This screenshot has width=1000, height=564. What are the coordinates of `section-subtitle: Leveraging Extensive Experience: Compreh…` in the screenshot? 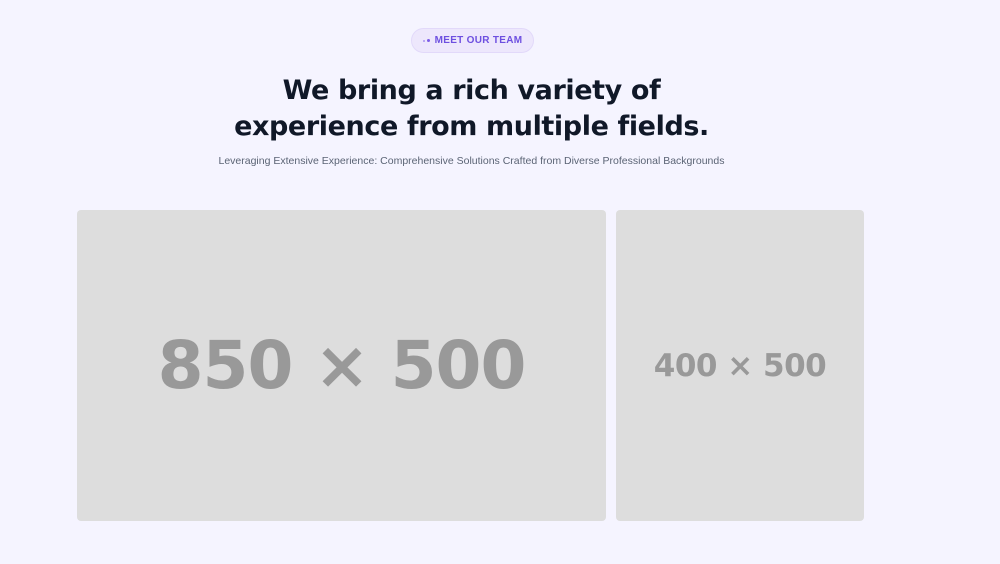 It's located at (471, 161).